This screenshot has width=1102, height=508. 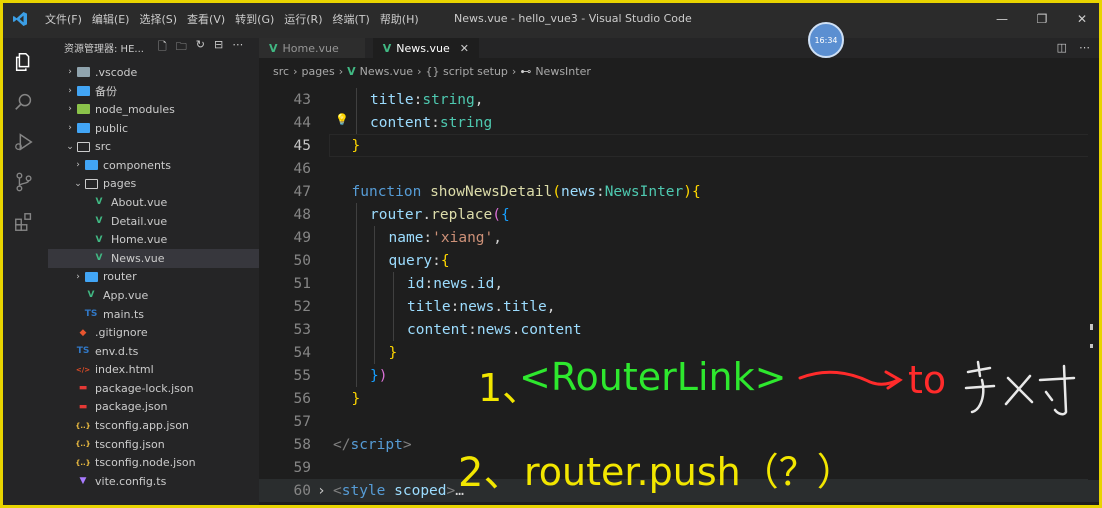 What do you see at coordinates (153, 128) in the screenshot?
I see `tree-item: › public` at bounding box center [153, 128].